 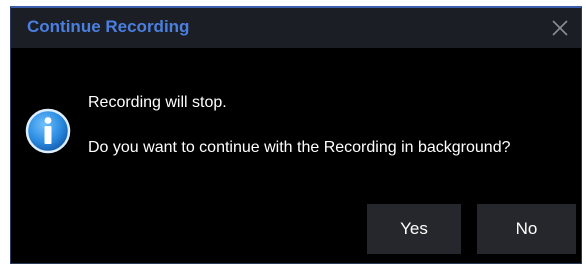 I want to click on dialog-titlebar: Continue Recording, so click(x=296, y=28).